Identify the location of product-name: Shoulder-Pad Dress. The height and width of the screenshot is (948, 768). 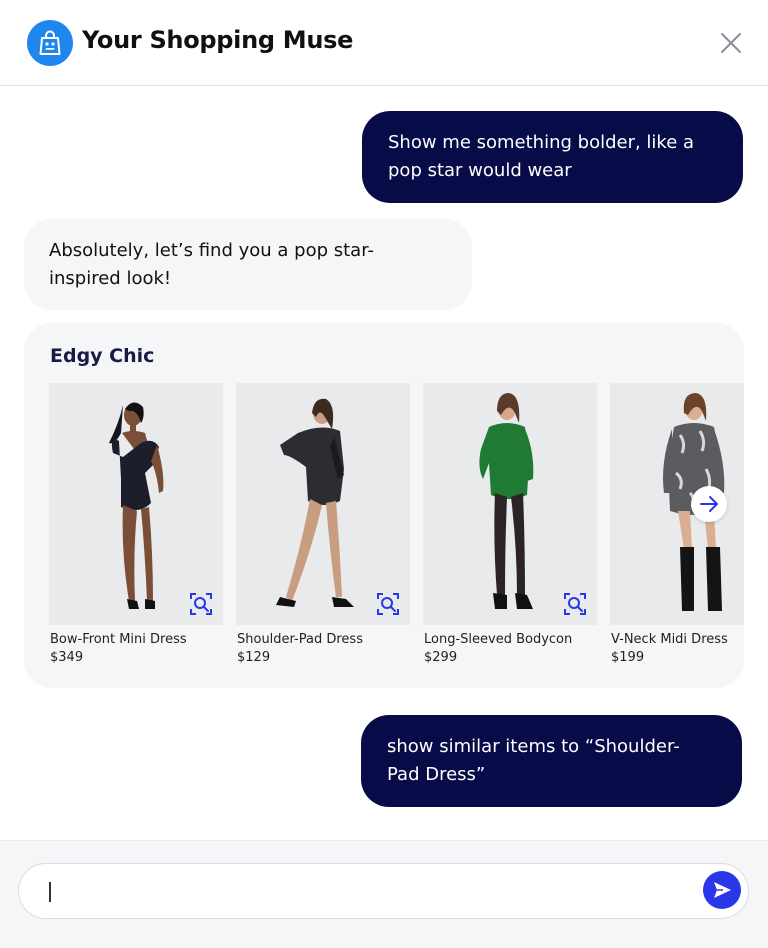
(300, 639).